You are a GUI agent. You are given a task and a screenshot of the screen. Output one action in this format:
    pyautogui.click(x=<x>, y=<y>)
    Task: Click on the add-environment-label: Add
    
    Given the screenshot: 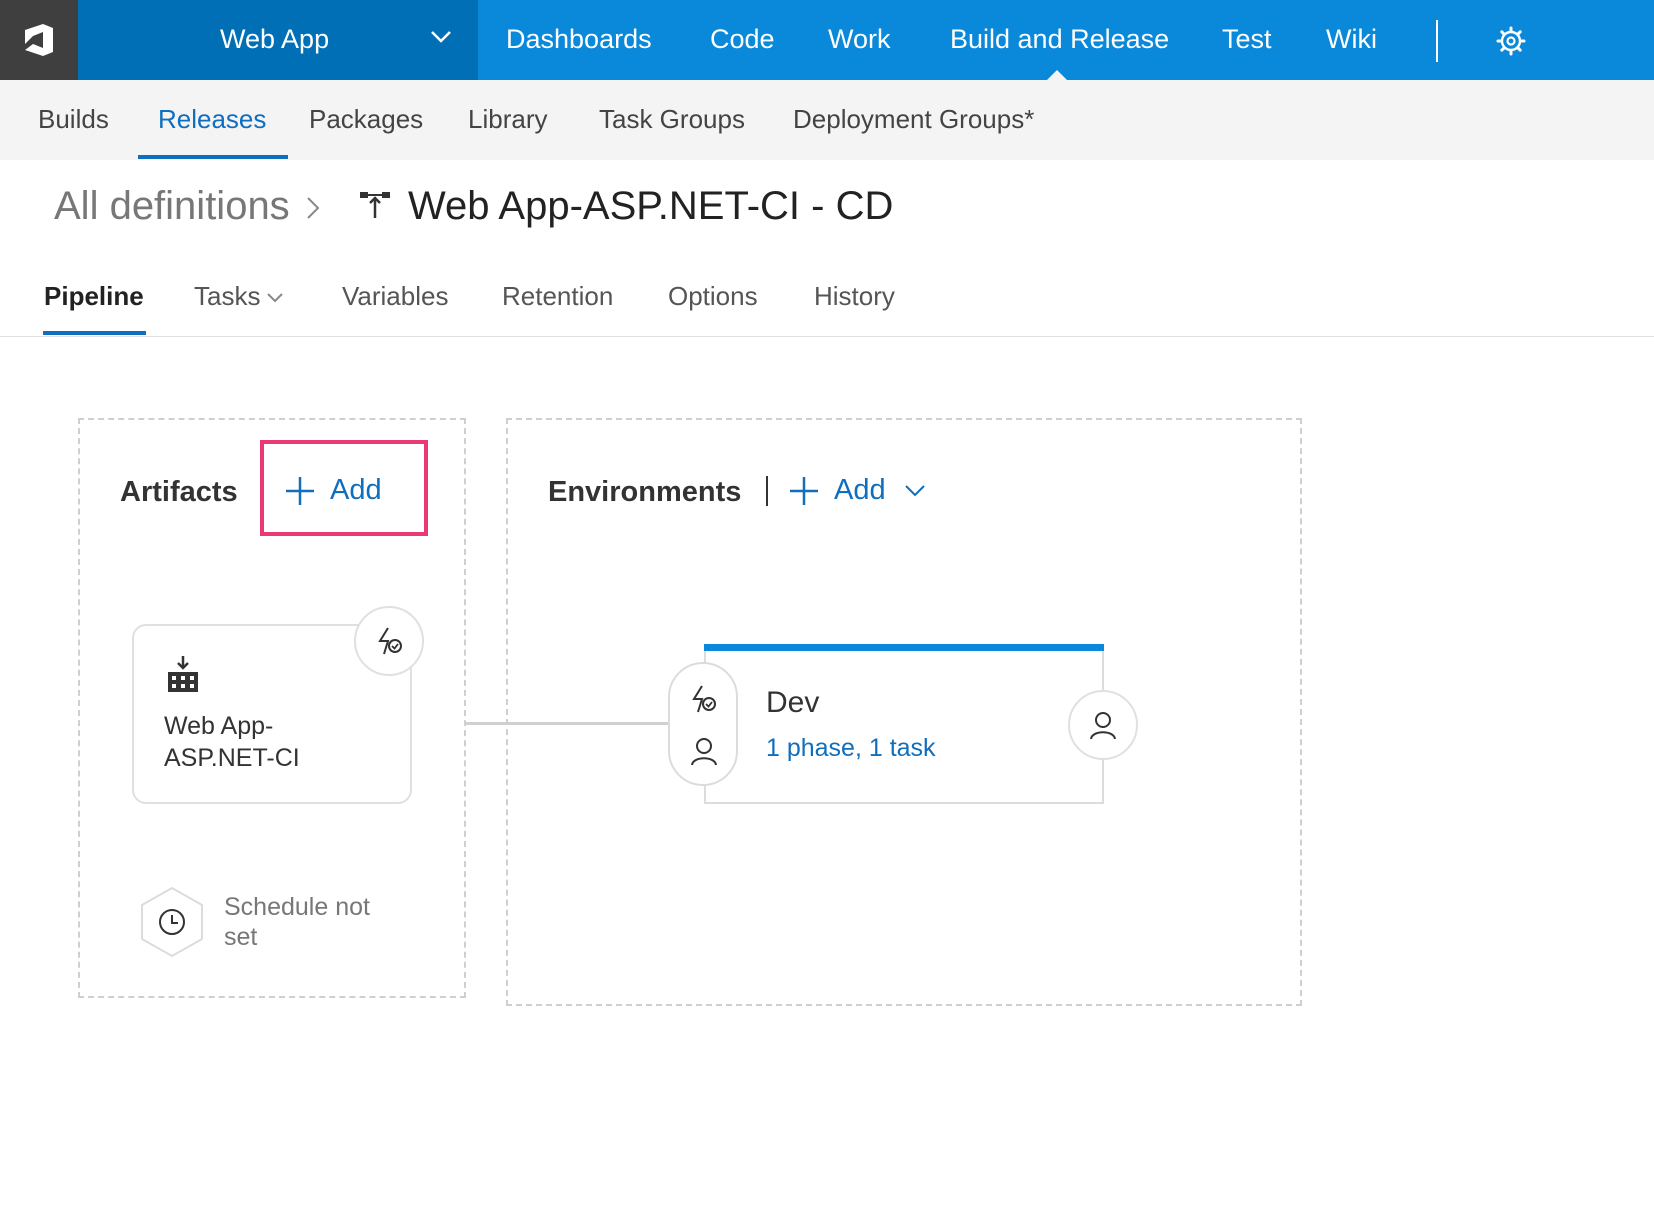 What is the action you would take?
    pyautogui.click(x=860, y=490)
    